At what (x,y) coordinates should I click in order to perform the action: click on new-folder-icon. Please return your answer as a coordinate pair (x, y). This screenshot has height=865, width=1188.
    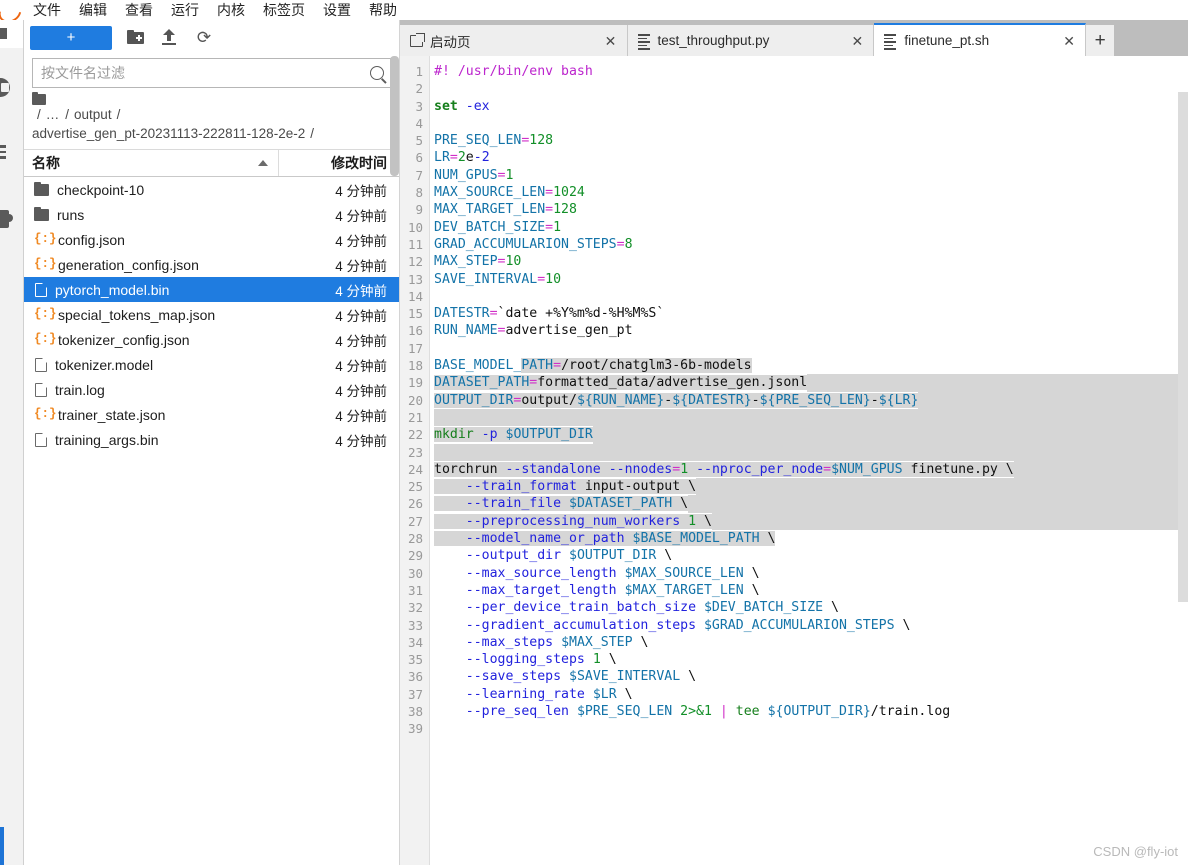
    Looking at the image, I should click on (136, 38).